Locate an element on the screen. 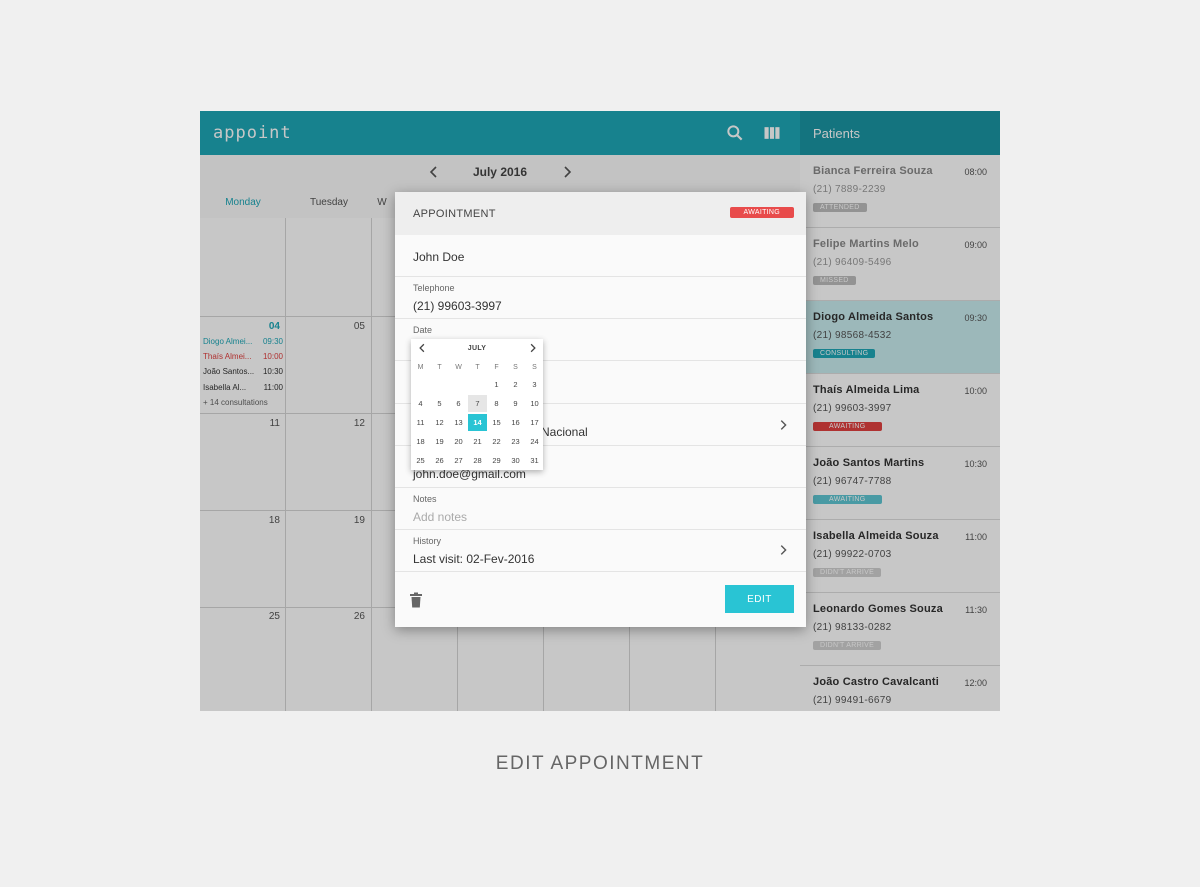  picker-day: 22 is located at coordinates (496, 441).